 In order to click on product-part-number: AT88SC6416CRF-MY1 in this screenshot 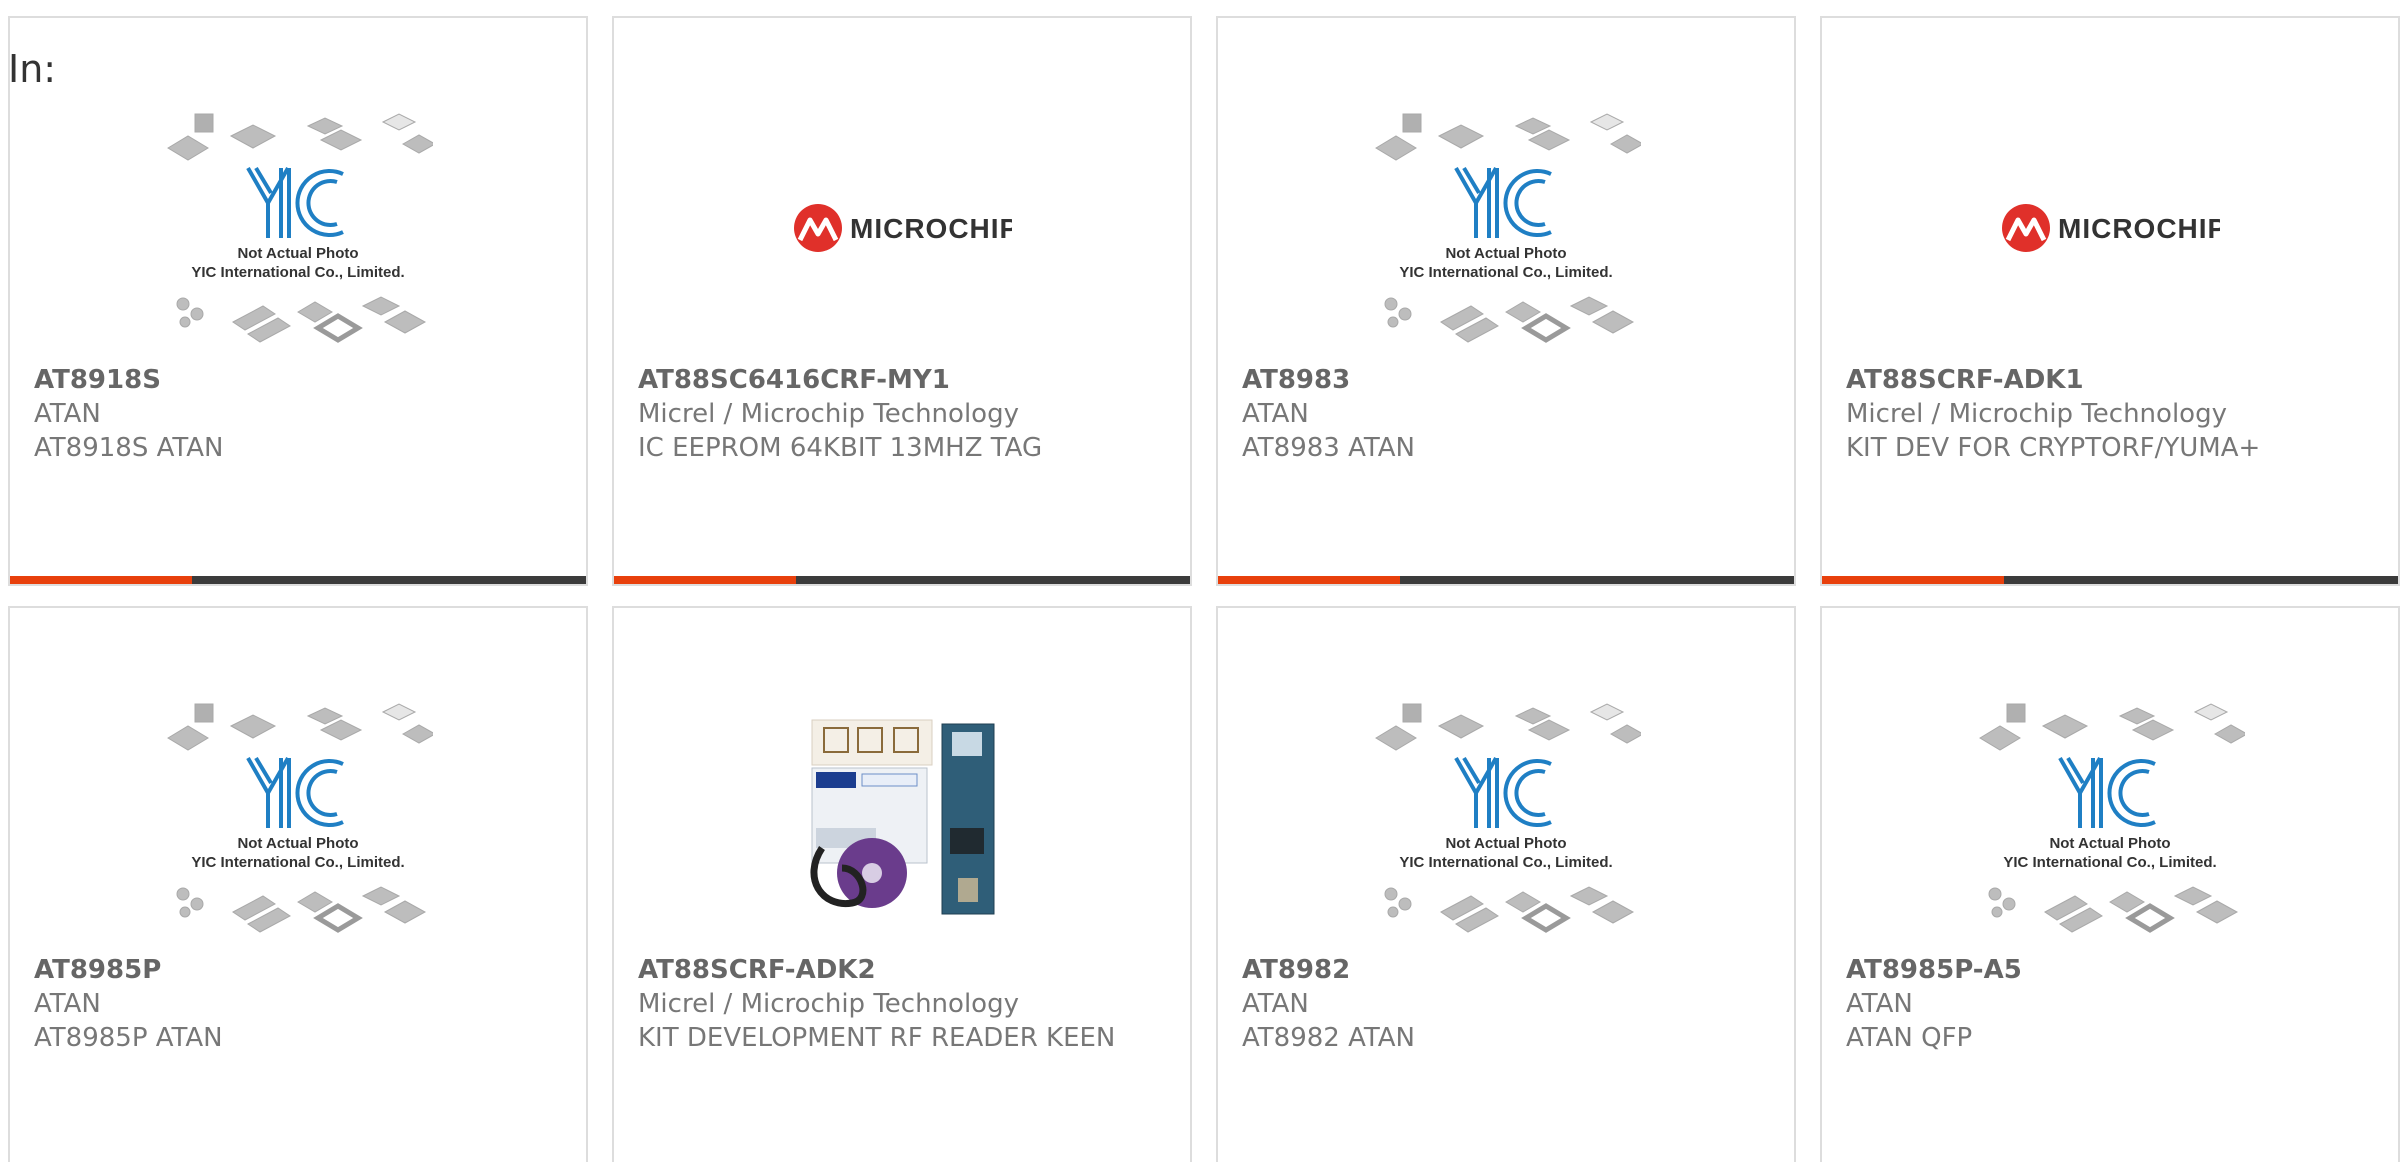, I will do `click(904, 380)`.